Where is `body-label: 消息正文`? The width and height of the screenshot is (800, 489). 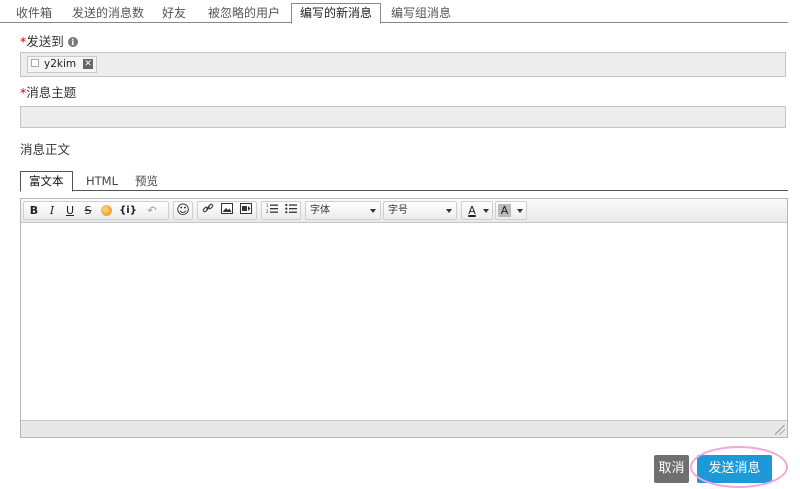 body-label: 消息正文 is located at coordinates (45, 149).